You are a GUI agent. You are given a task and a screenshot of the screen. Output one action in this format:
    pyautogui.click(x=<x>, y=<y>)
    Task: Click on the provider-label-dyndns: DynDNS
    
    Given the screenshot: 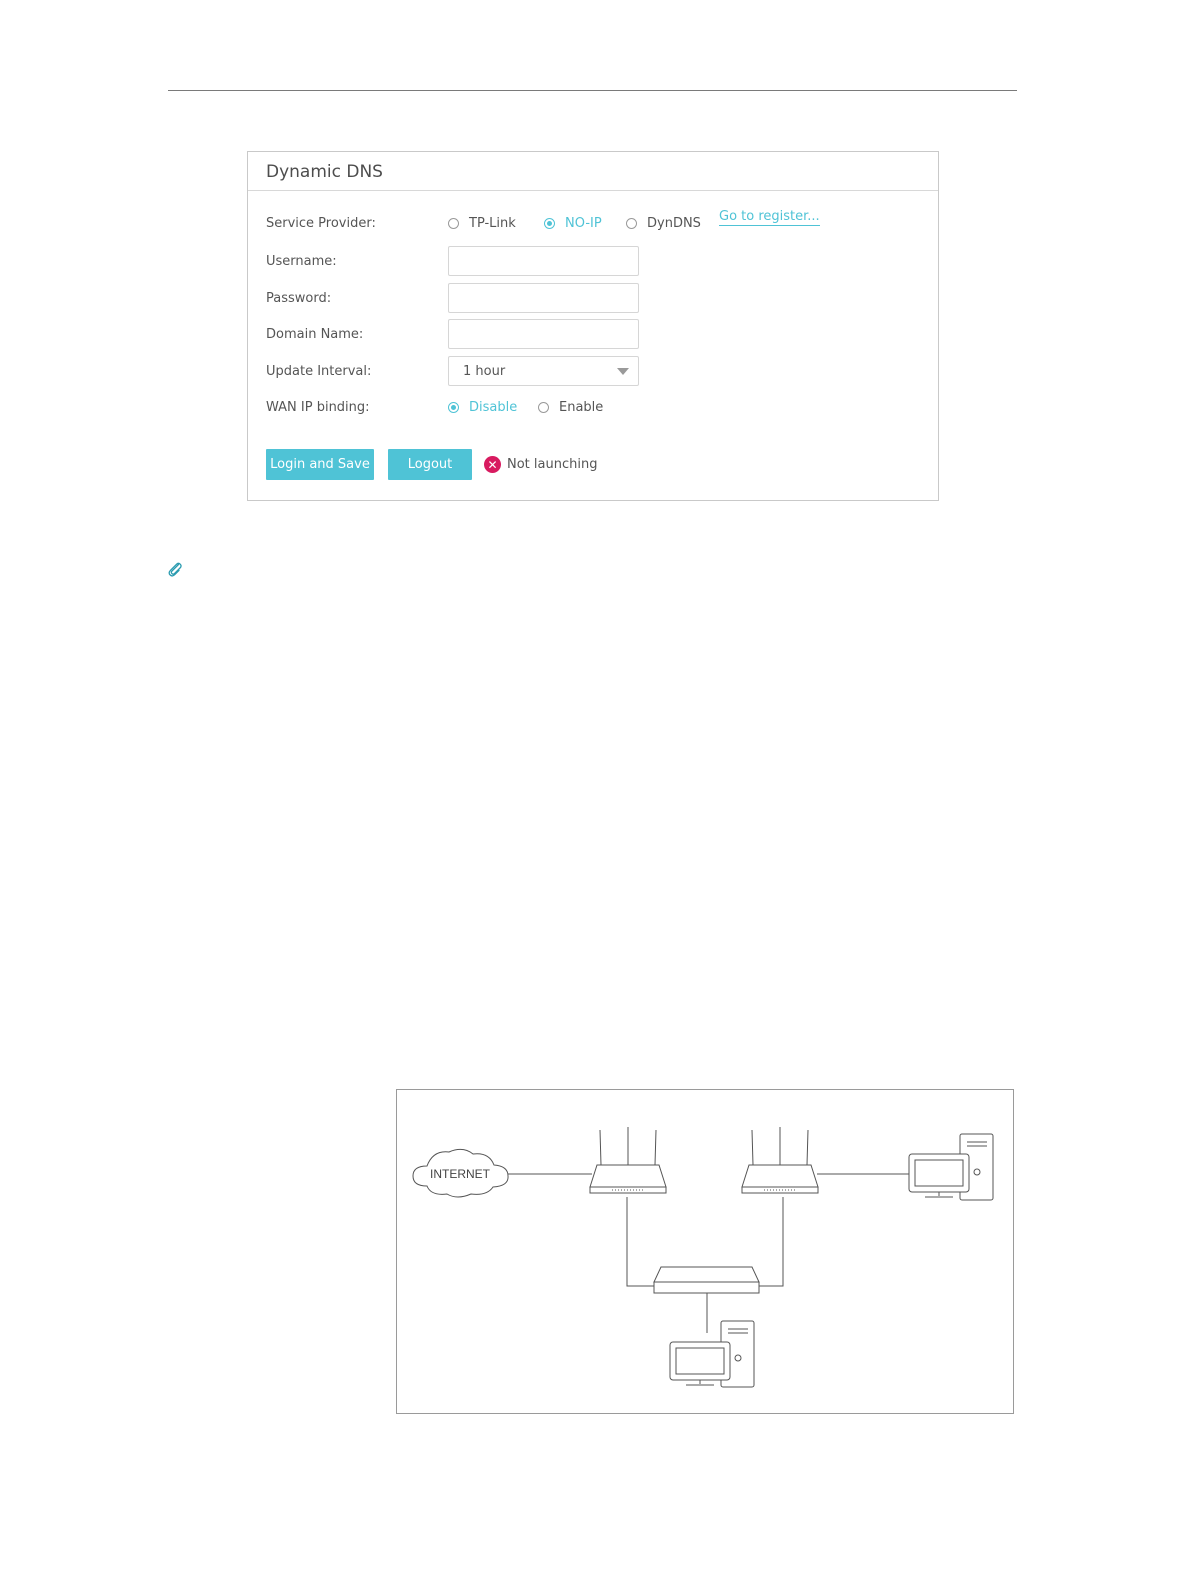 What is the action you would take?
    pyautogui.click(x=674, y=223)
    